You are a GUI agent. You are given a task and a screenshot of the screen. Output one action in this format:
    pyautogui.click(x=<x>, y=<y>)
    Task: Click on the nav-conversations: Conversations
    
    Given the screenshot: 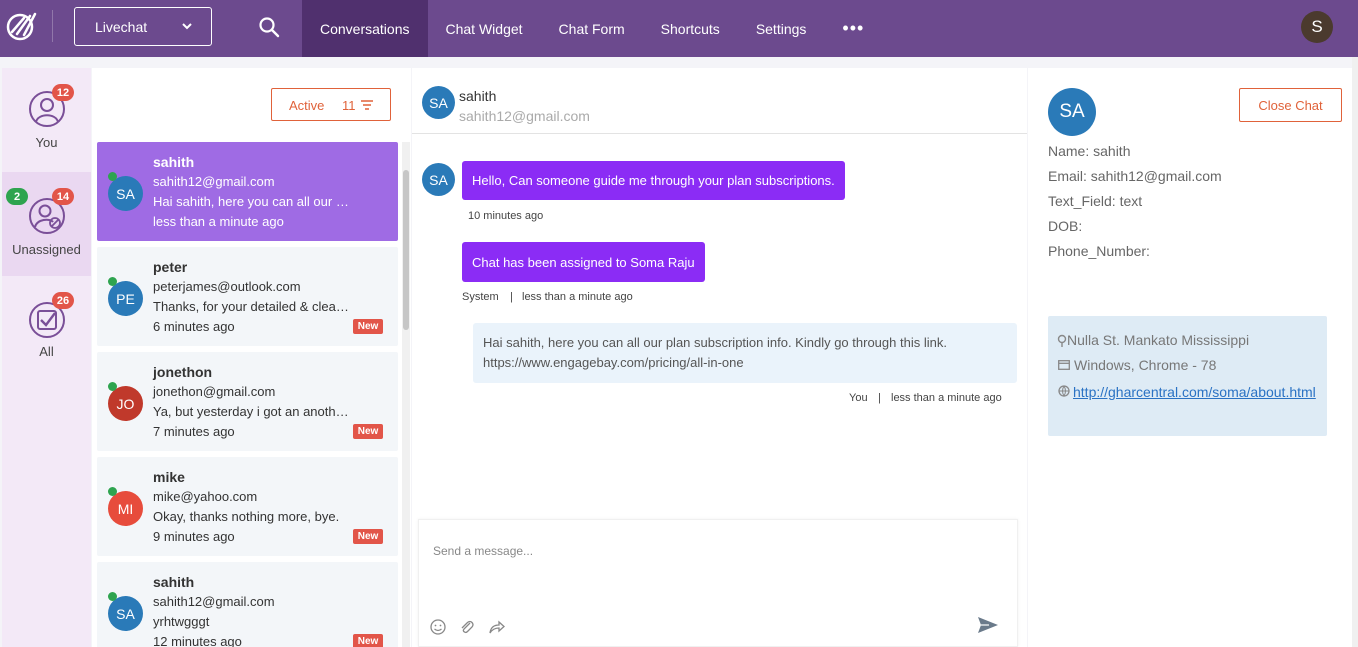 What is the action you would take?
    pyautogui.click(x=365, y=28)
    